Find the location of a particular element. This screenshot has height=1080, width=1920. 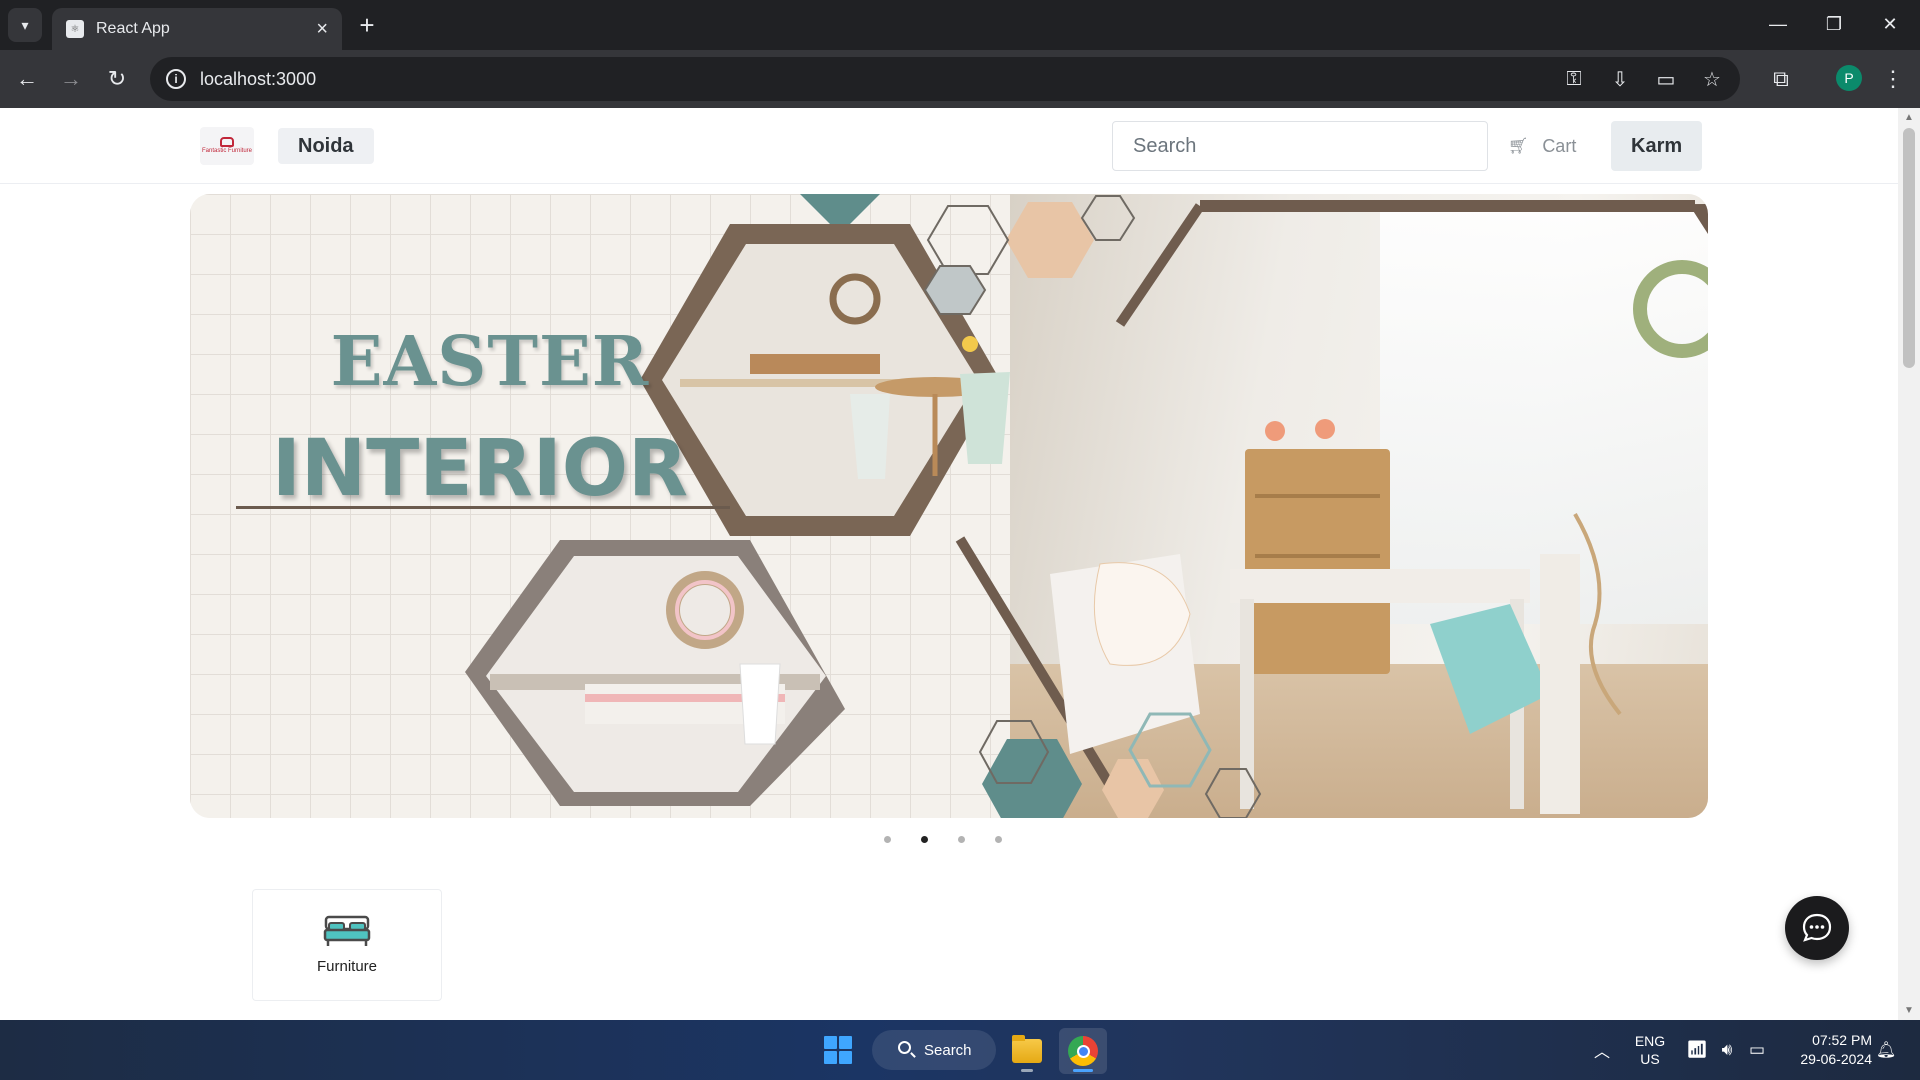

cart-icon: 🛒︎ is located at coordinates (1518, 146).